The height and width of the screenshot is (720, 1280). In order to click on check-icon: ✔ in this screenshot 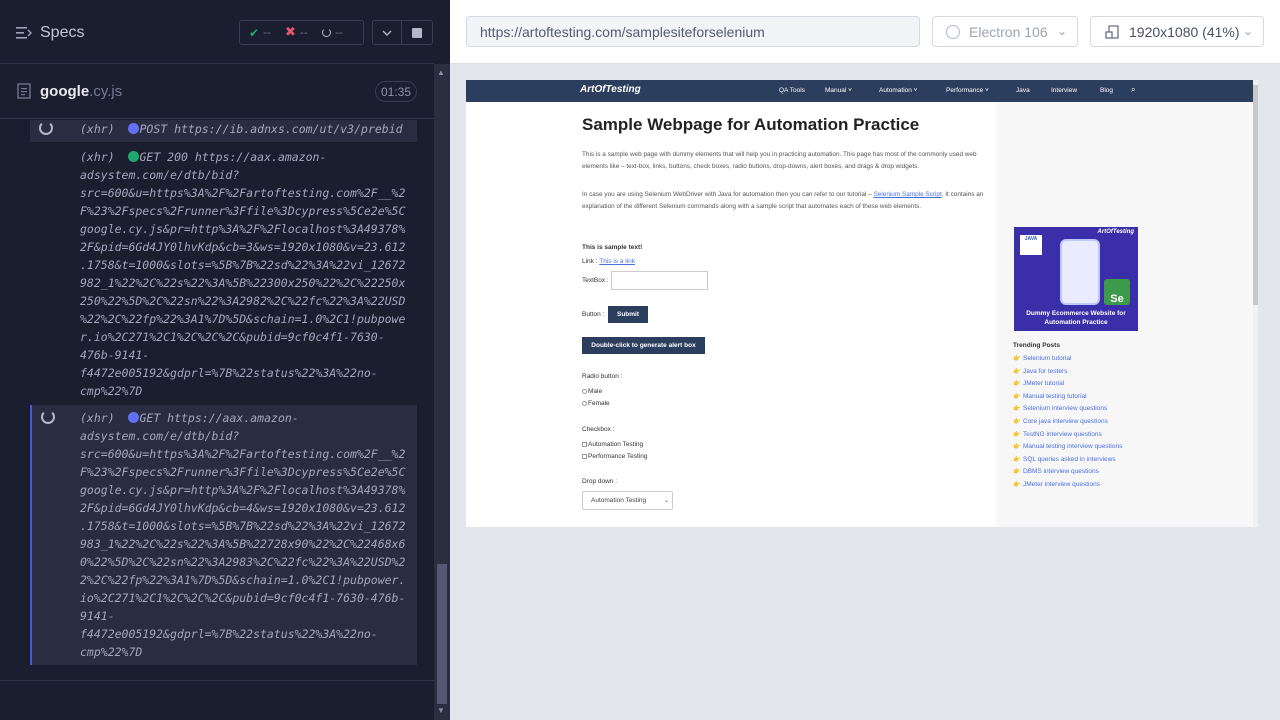, I will do `click(254, 32)`.